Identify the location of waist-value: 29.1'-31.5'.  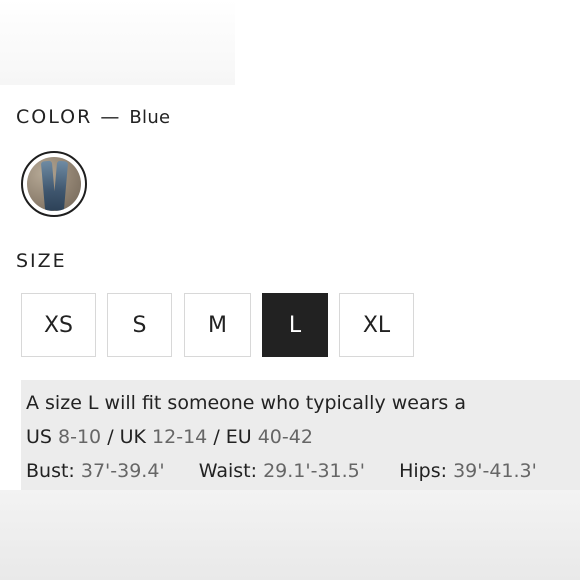
(314, 471).